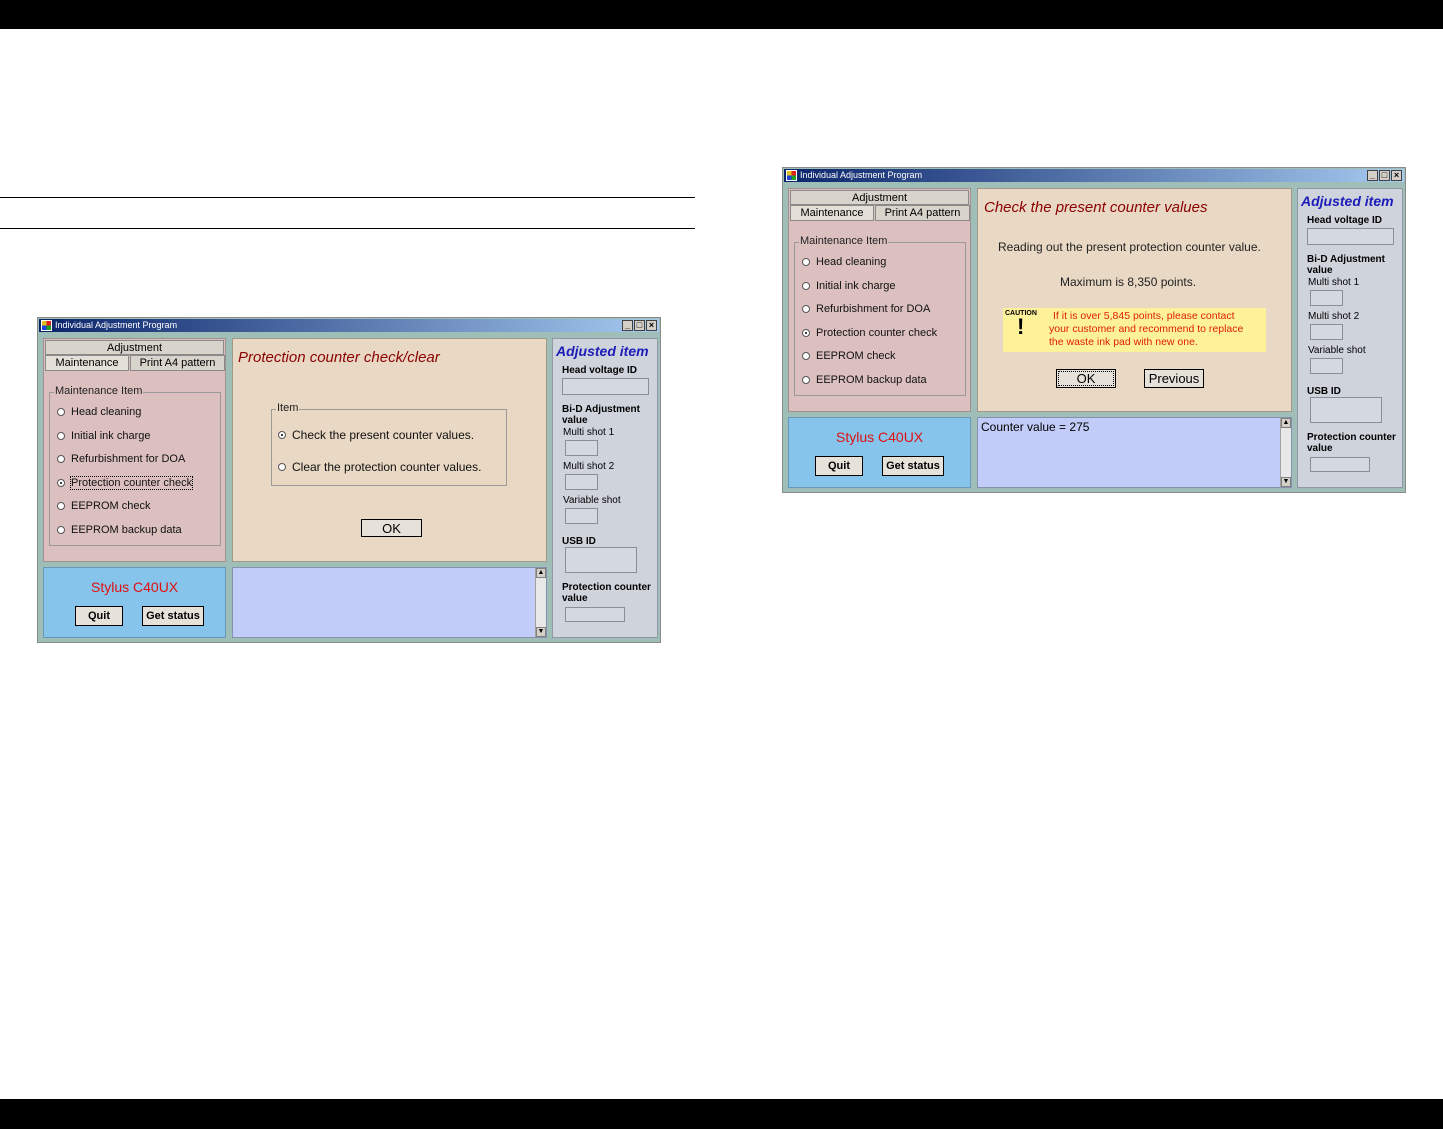 The width and height of the screenshot is (1443, 1129). Describe the element at coordinates (379, 467) in the screenshot. I see `radio-clear-counter-values: Clear the protection counter values.` at that location.